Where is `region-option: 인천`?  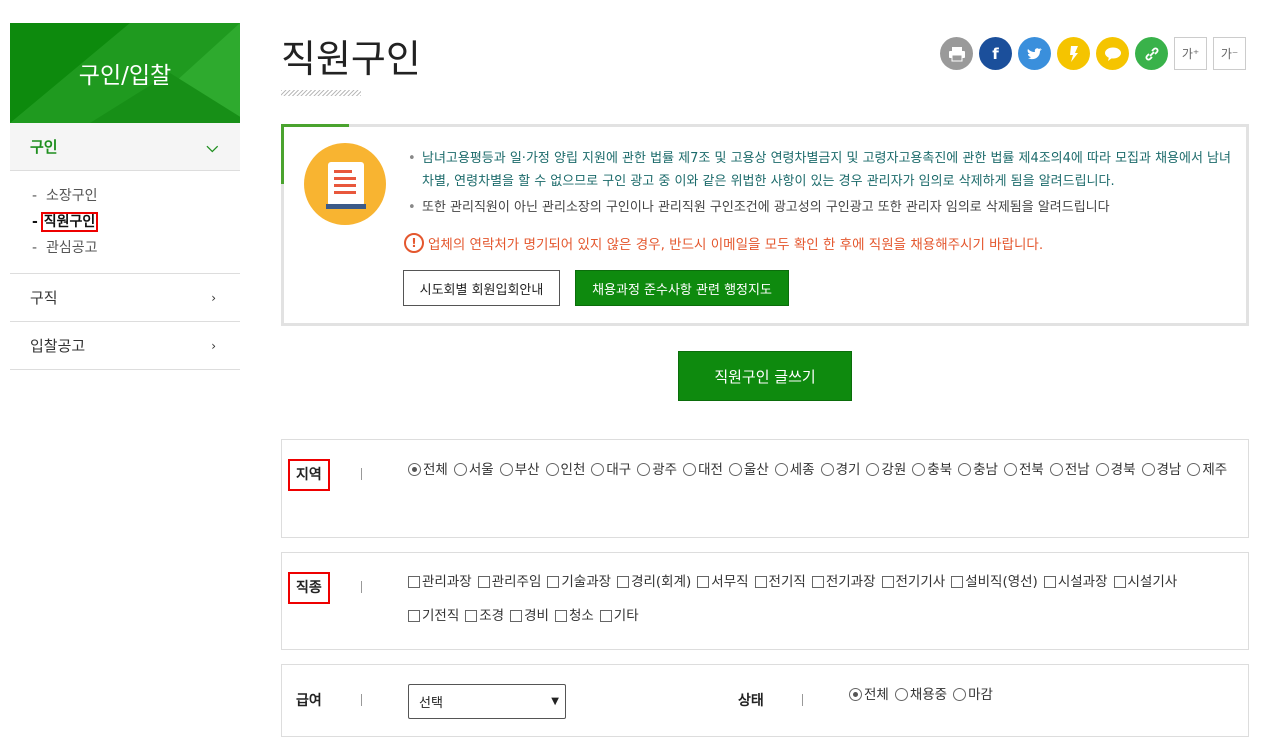 region-option: 인천 is located at coordinates (565, 470).